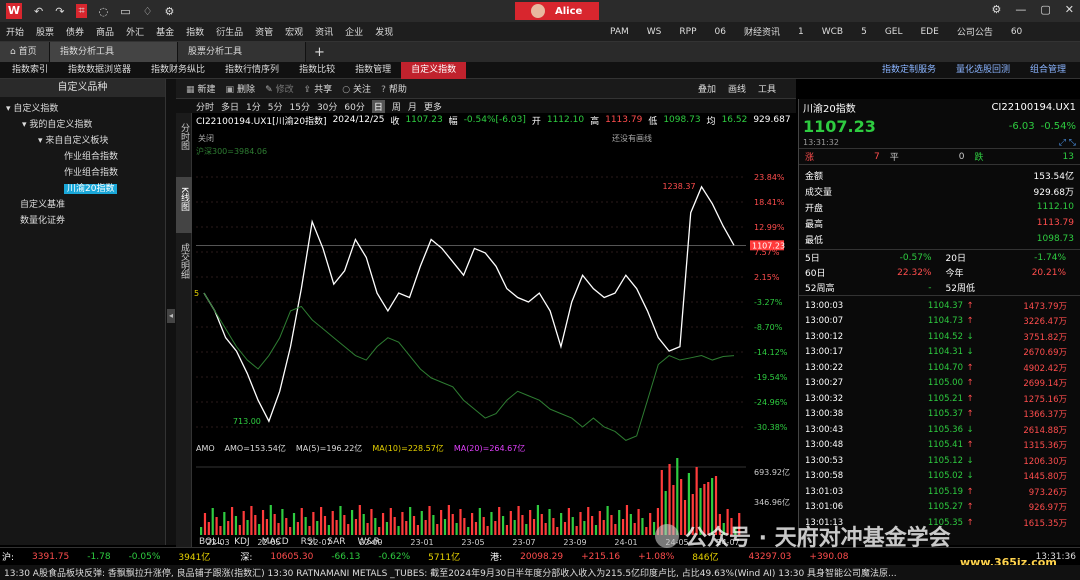 The height and width of the screenshot is (580, 1080). Describe the element at coordinates (975, 31) in the screenshot. I see `menu-right-item: 公司公告` at that location.